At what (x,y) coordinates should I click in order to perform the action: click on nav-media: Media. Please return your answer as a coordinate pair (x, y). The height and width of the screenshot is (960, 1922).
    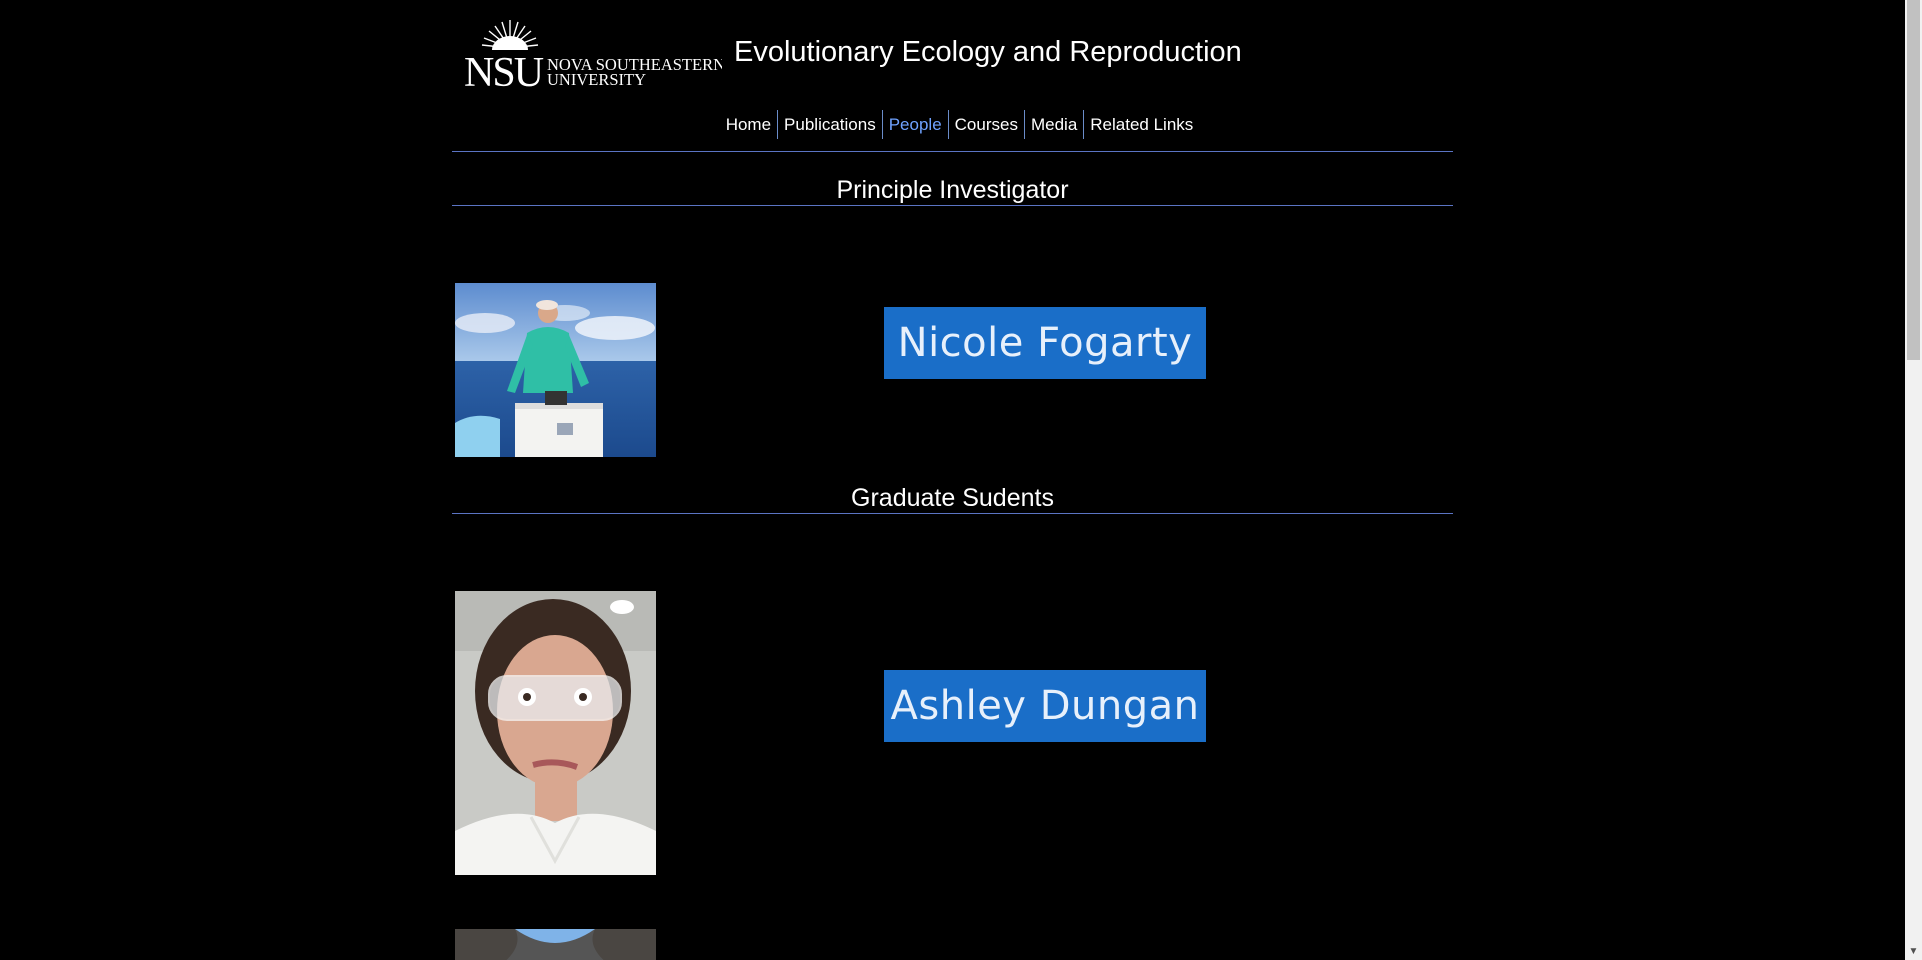
    Looking at the image, I should click on (1055, 124).